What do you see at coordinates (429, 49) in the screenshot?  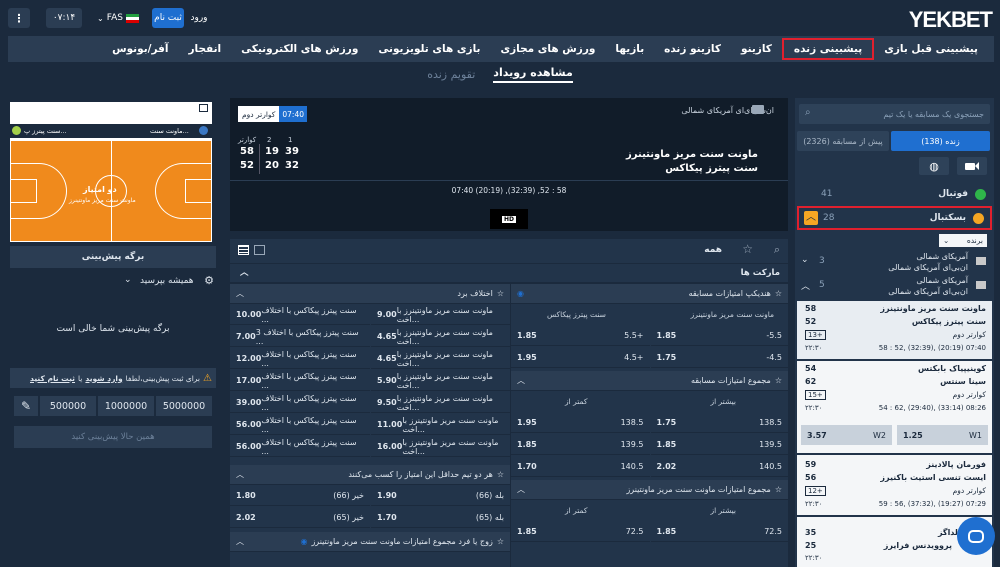 I see `nav-tv-games: بازی های تلویزیونی` at bounding box center [429, 49].